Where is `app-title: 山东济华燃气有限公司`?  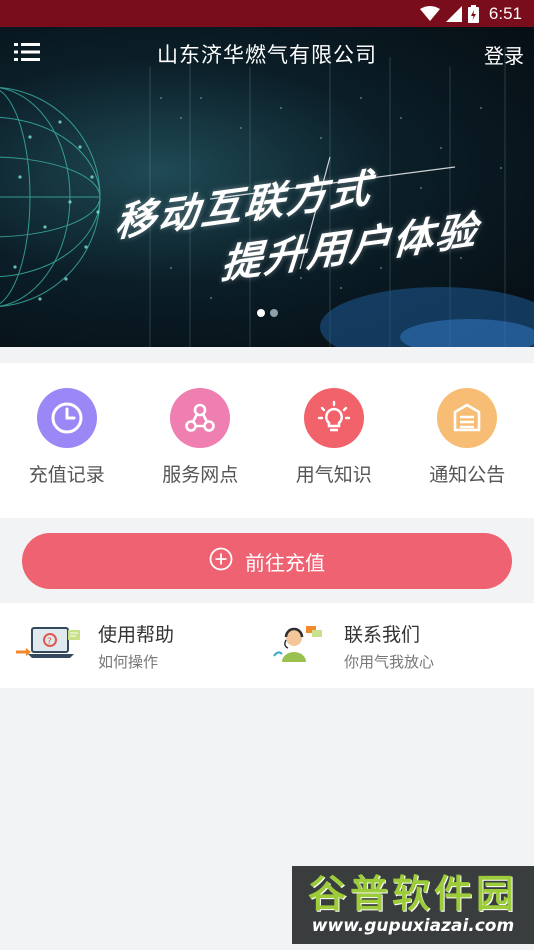 app-title: 山东济华燃气有限公司 is located at coordinates (267, 55).